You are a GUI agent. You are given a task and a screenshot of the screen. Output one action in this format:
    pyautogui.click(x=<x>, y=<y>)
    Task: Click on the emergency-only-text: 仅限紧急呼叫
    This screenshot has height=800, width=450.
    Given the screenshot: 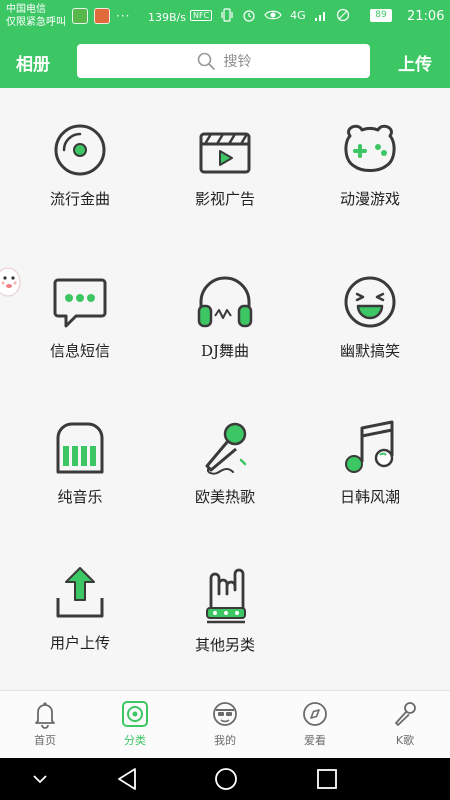 What is the action you would take?
    pyautogui.click(x=36, y=22)
    